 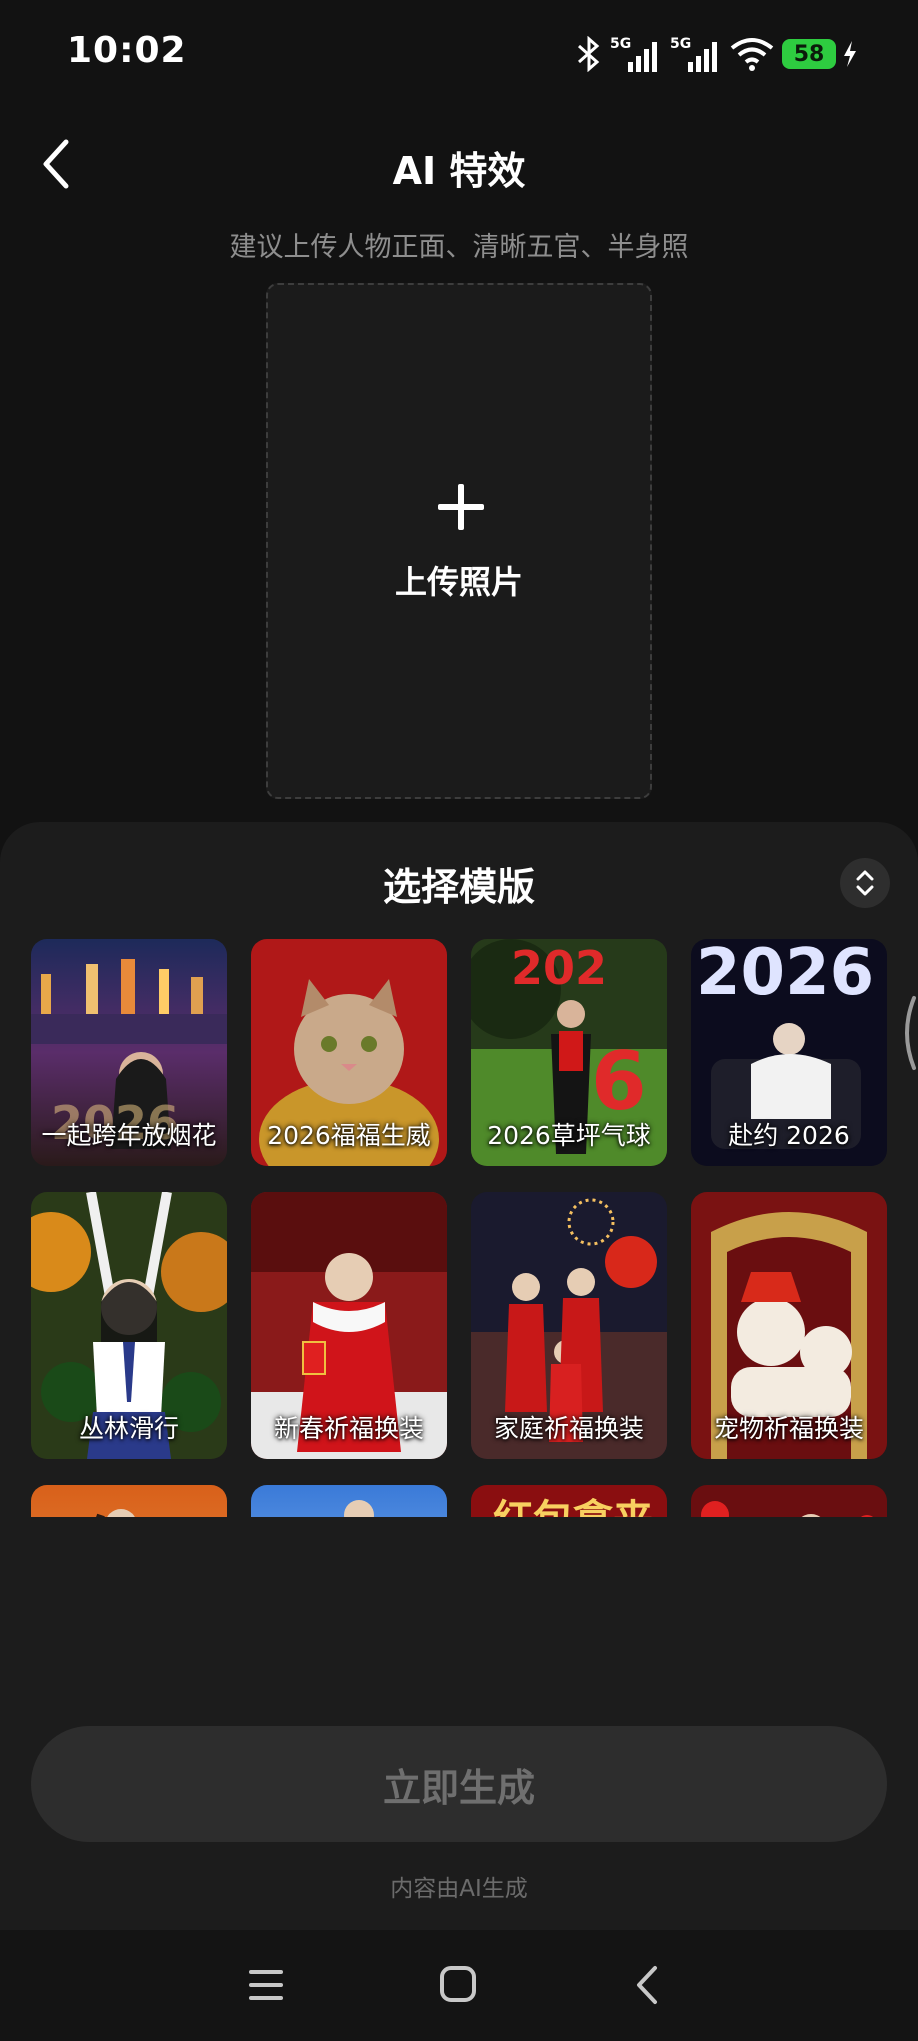 I want to click on bluetooth-icon, so click(x=589, y=54).